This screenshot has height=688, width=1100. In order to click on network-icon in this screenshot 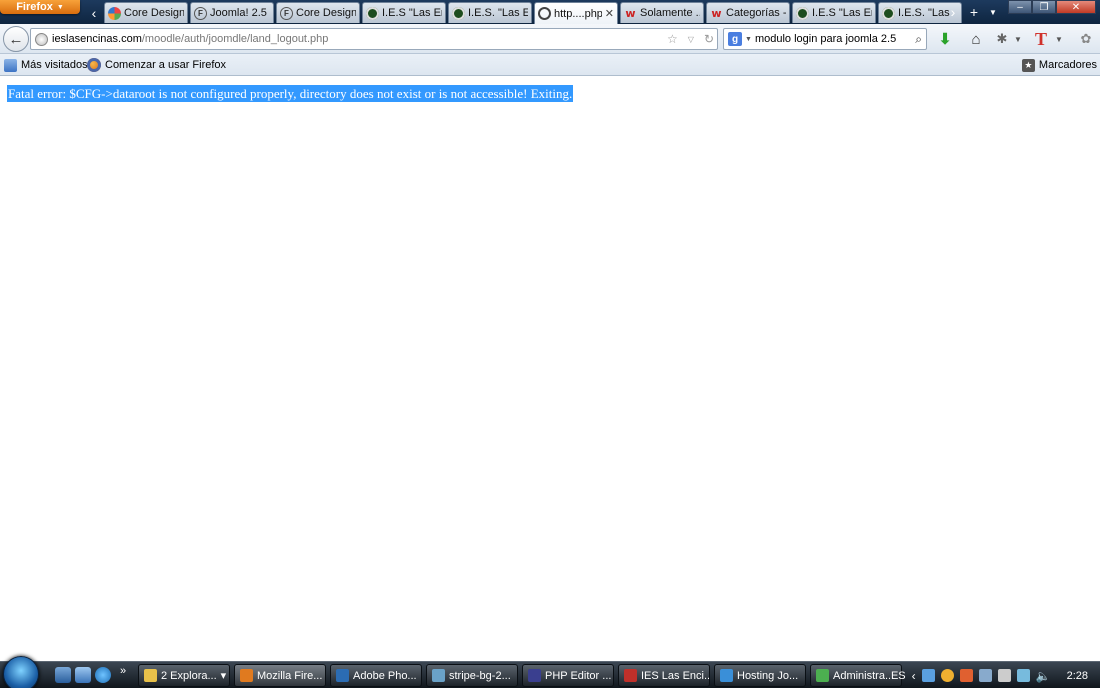, I will do `click(1023, 675)`.